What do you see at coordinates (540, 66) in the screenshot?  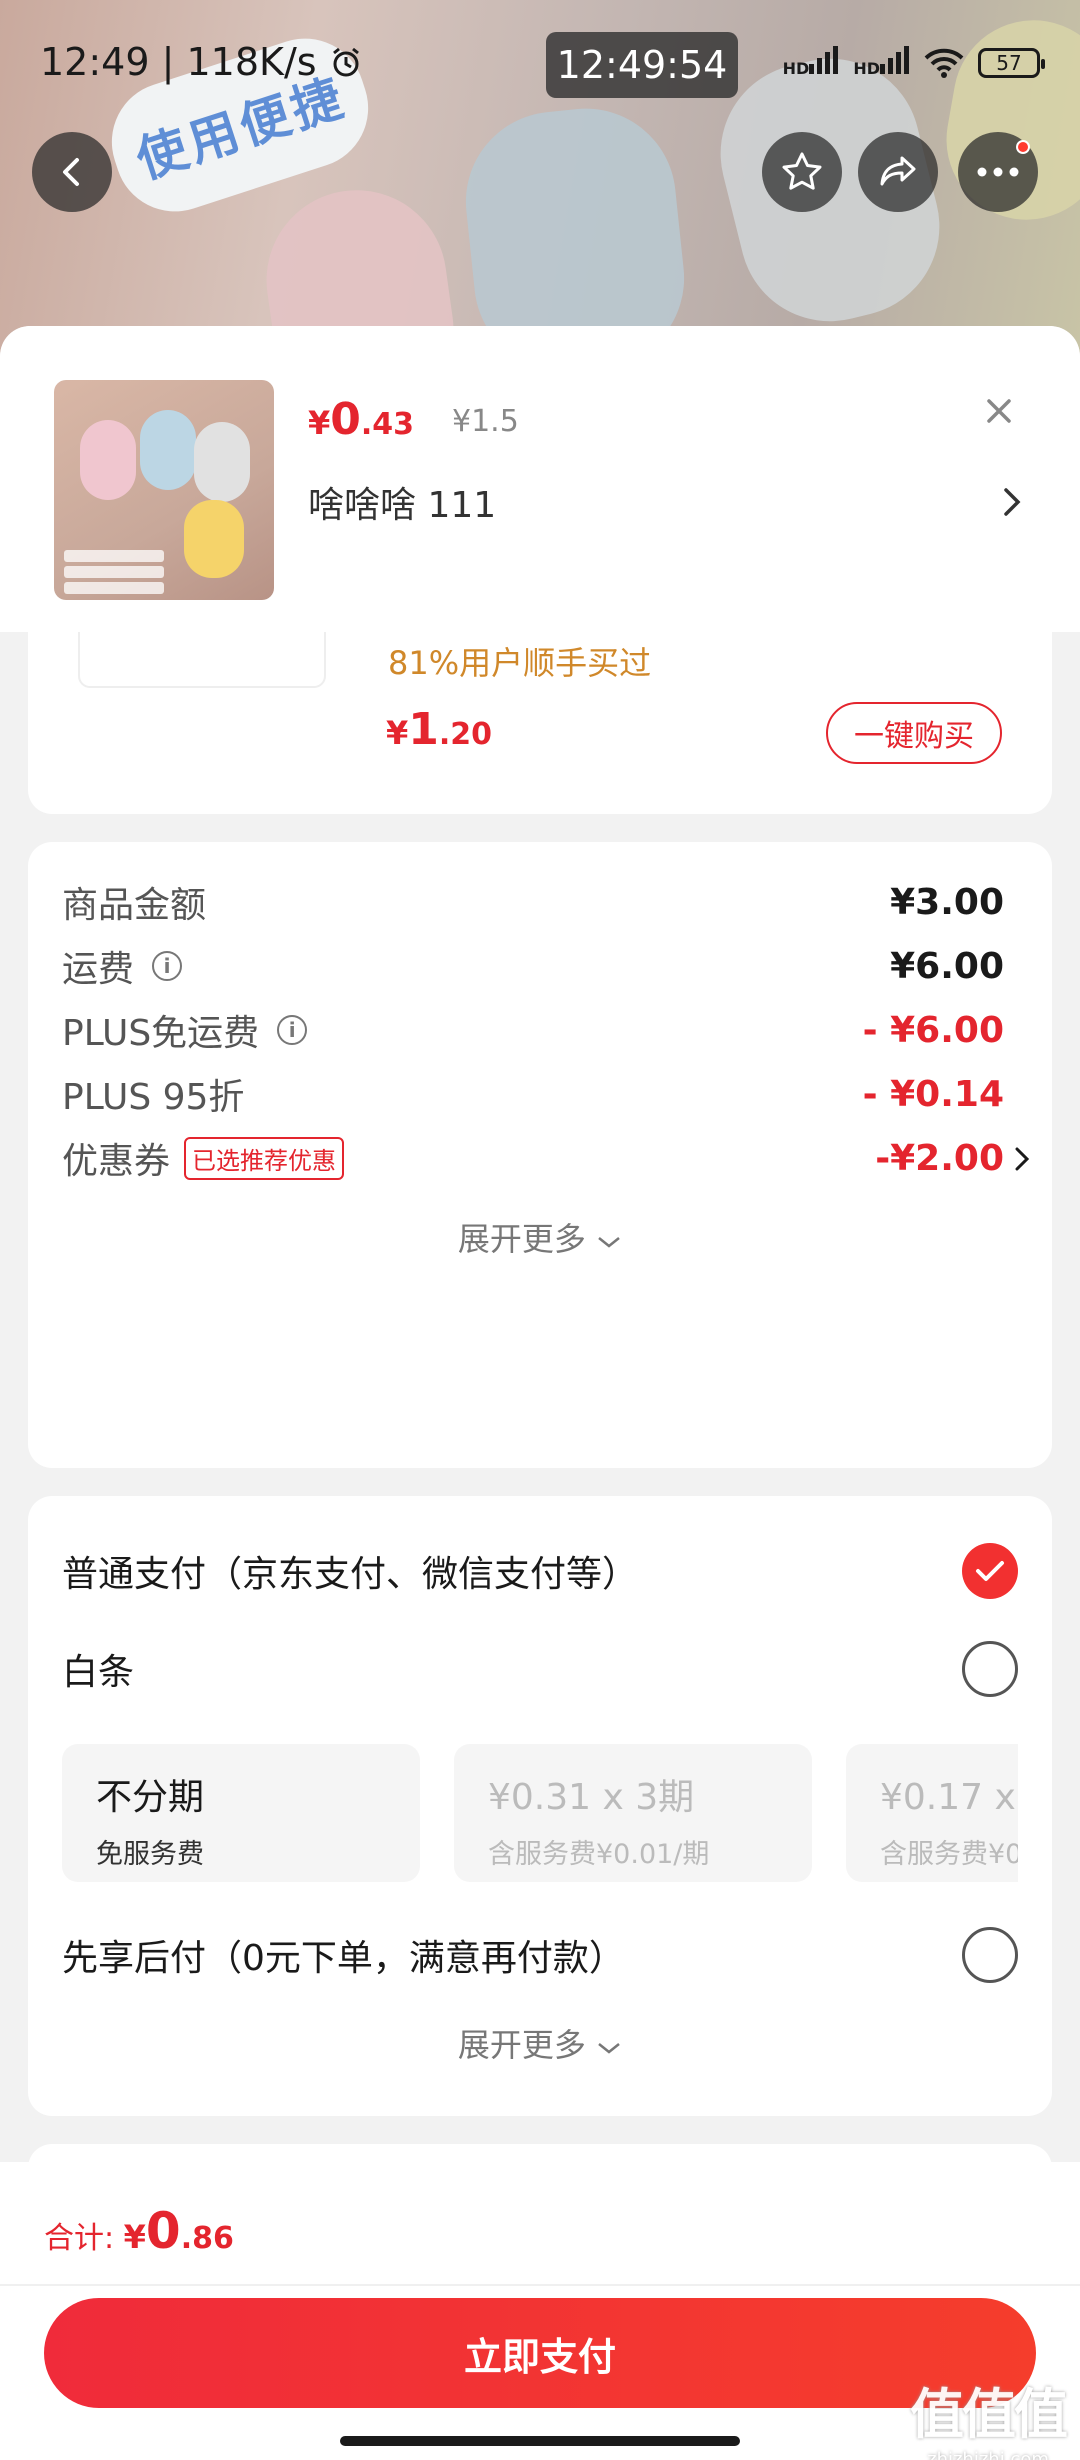 I see `status-bar: 12:49 | 118K/s 12:49:54 HD HD 57` at bounding box center [540, 66].